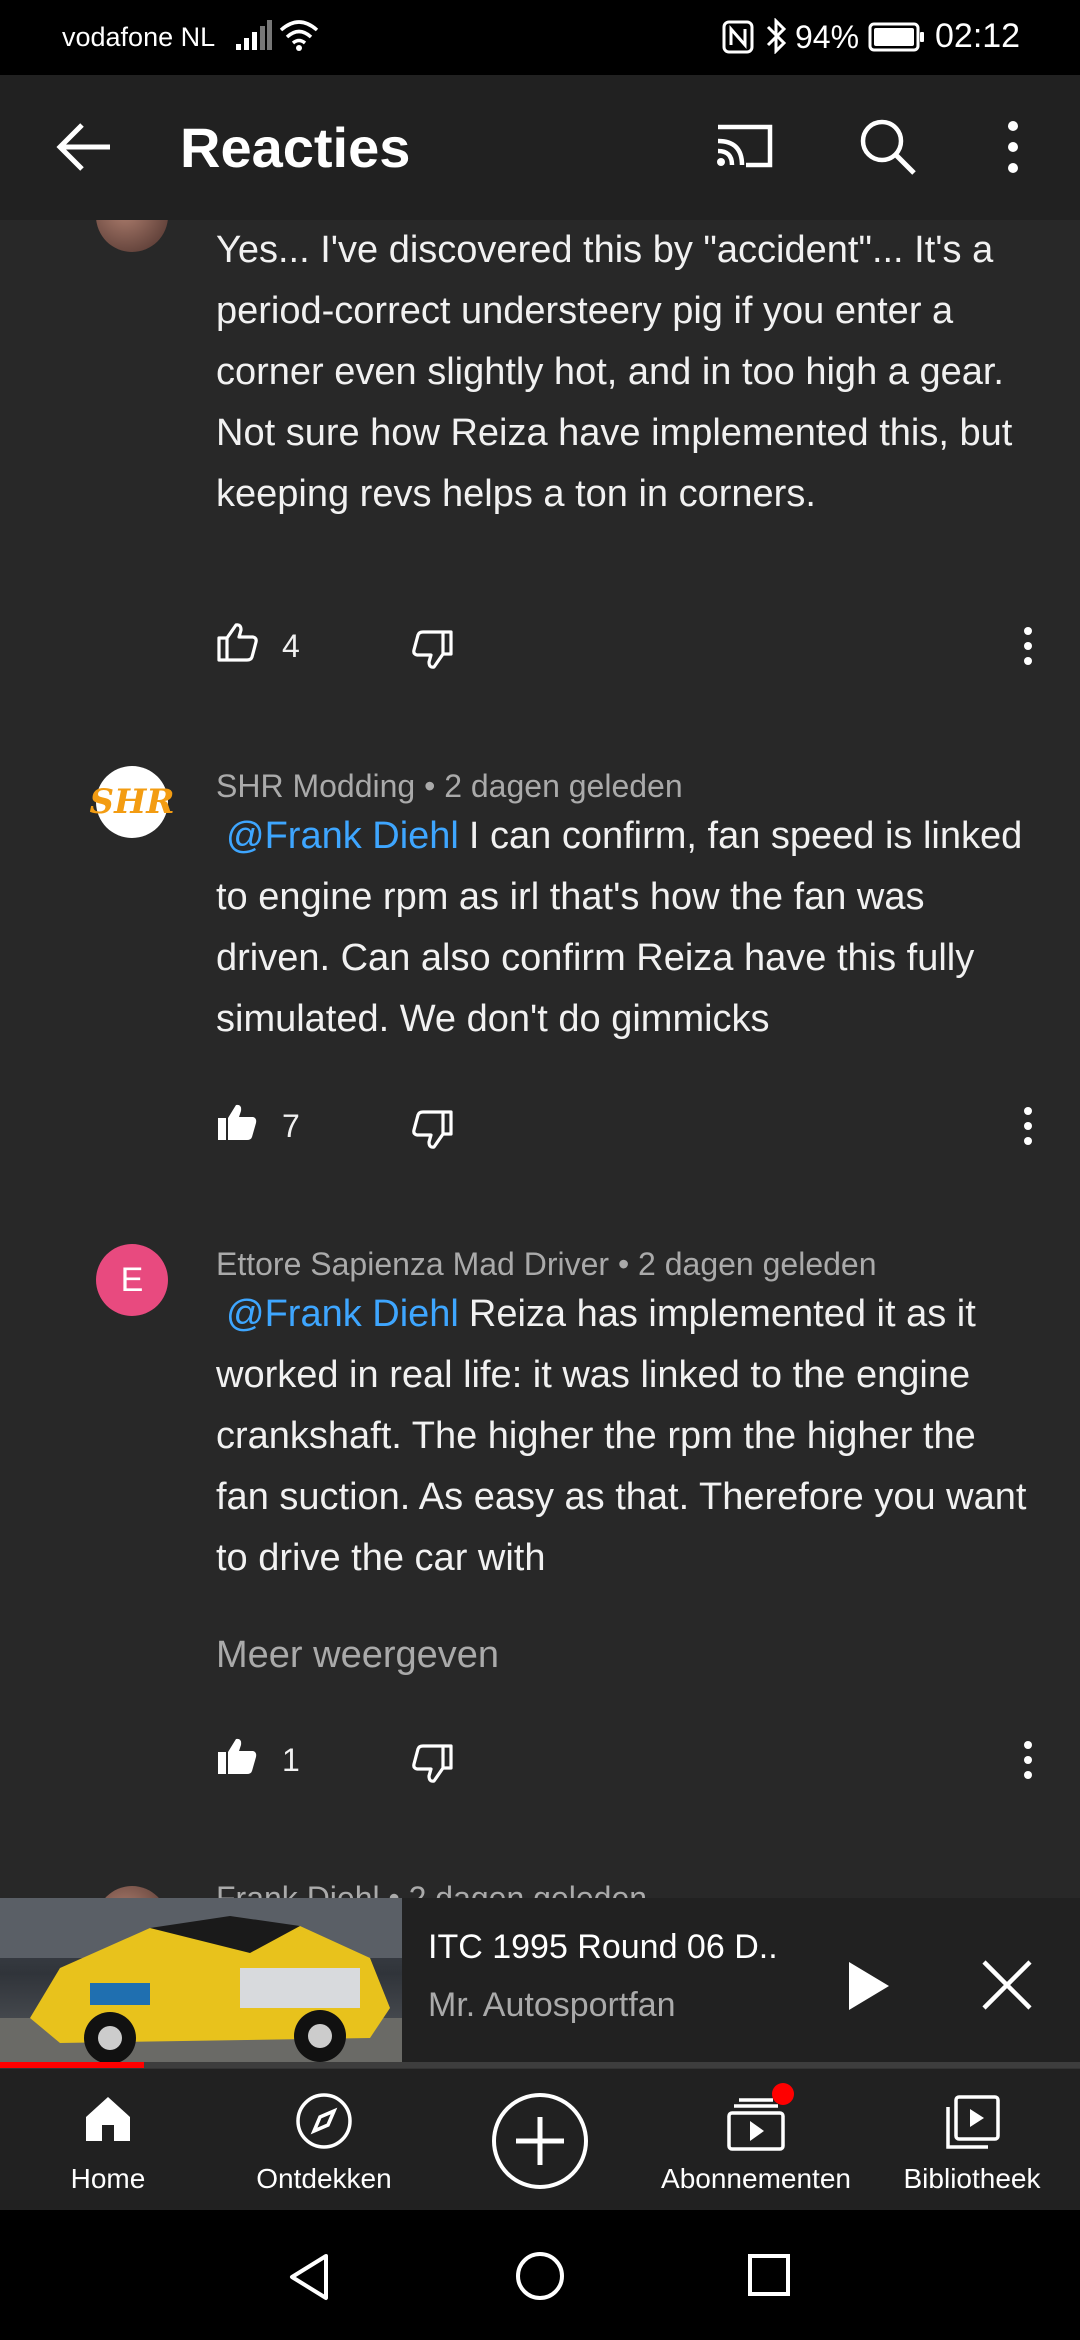  I want to click on comment-actions: 1, so click(631, 1764).